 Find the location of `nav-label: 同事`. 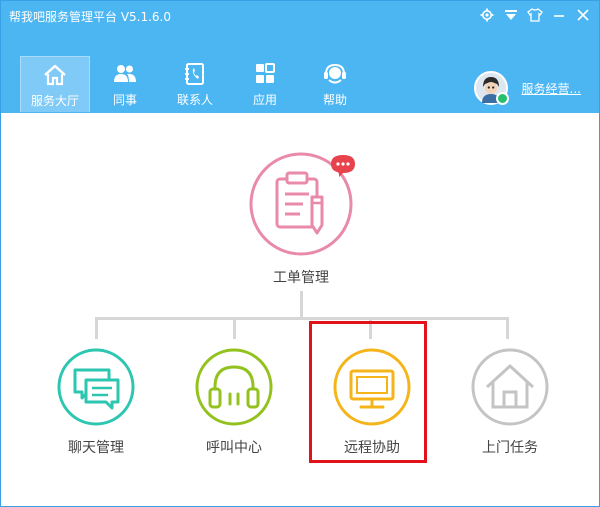

nav-label: 同事 is located at coordinates (124, 100).